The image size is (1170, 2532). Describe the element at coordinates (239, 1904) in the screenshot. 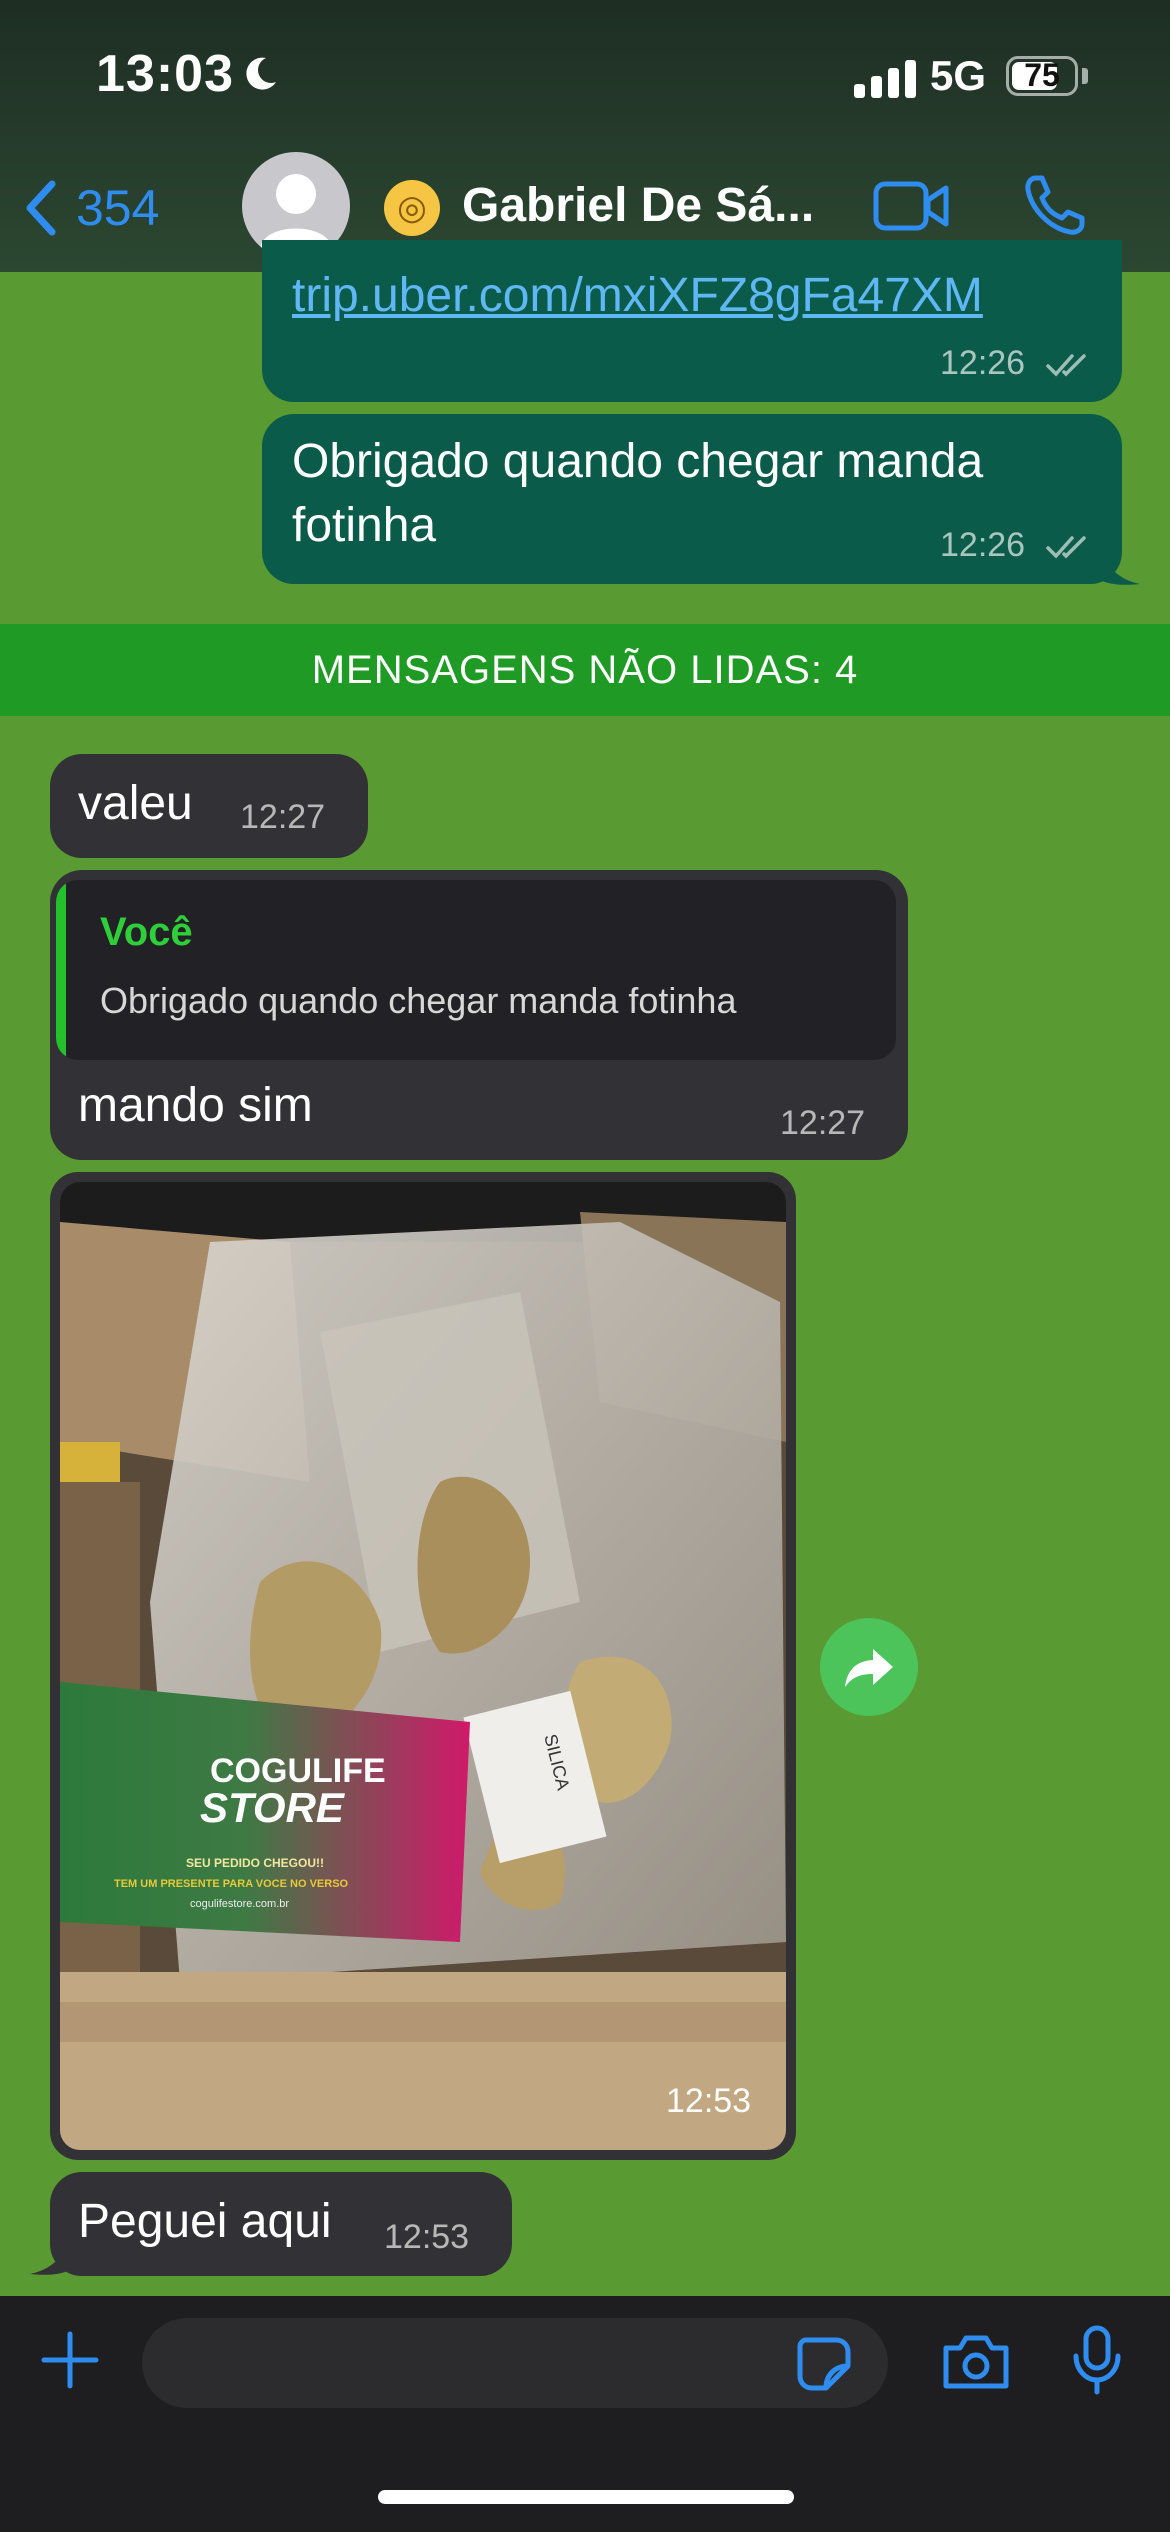

I see `card-site: cogulifestore.com.br` at that location.